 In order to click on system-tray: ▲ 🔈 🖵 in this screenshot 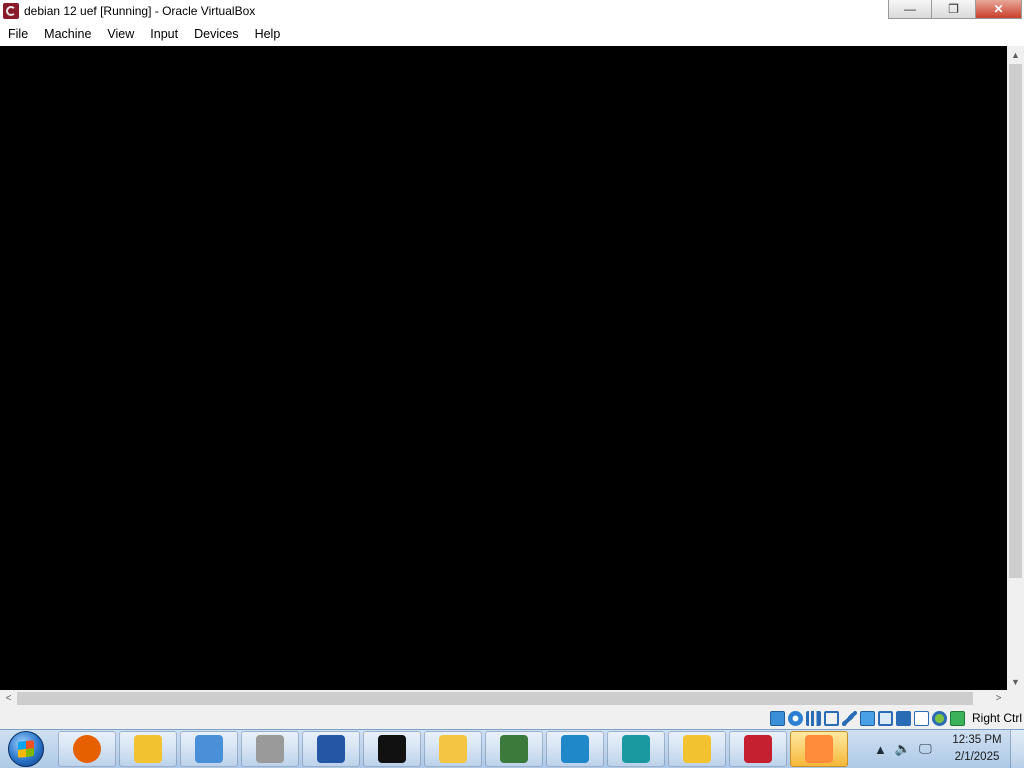, I will do `click(907, 749)`.